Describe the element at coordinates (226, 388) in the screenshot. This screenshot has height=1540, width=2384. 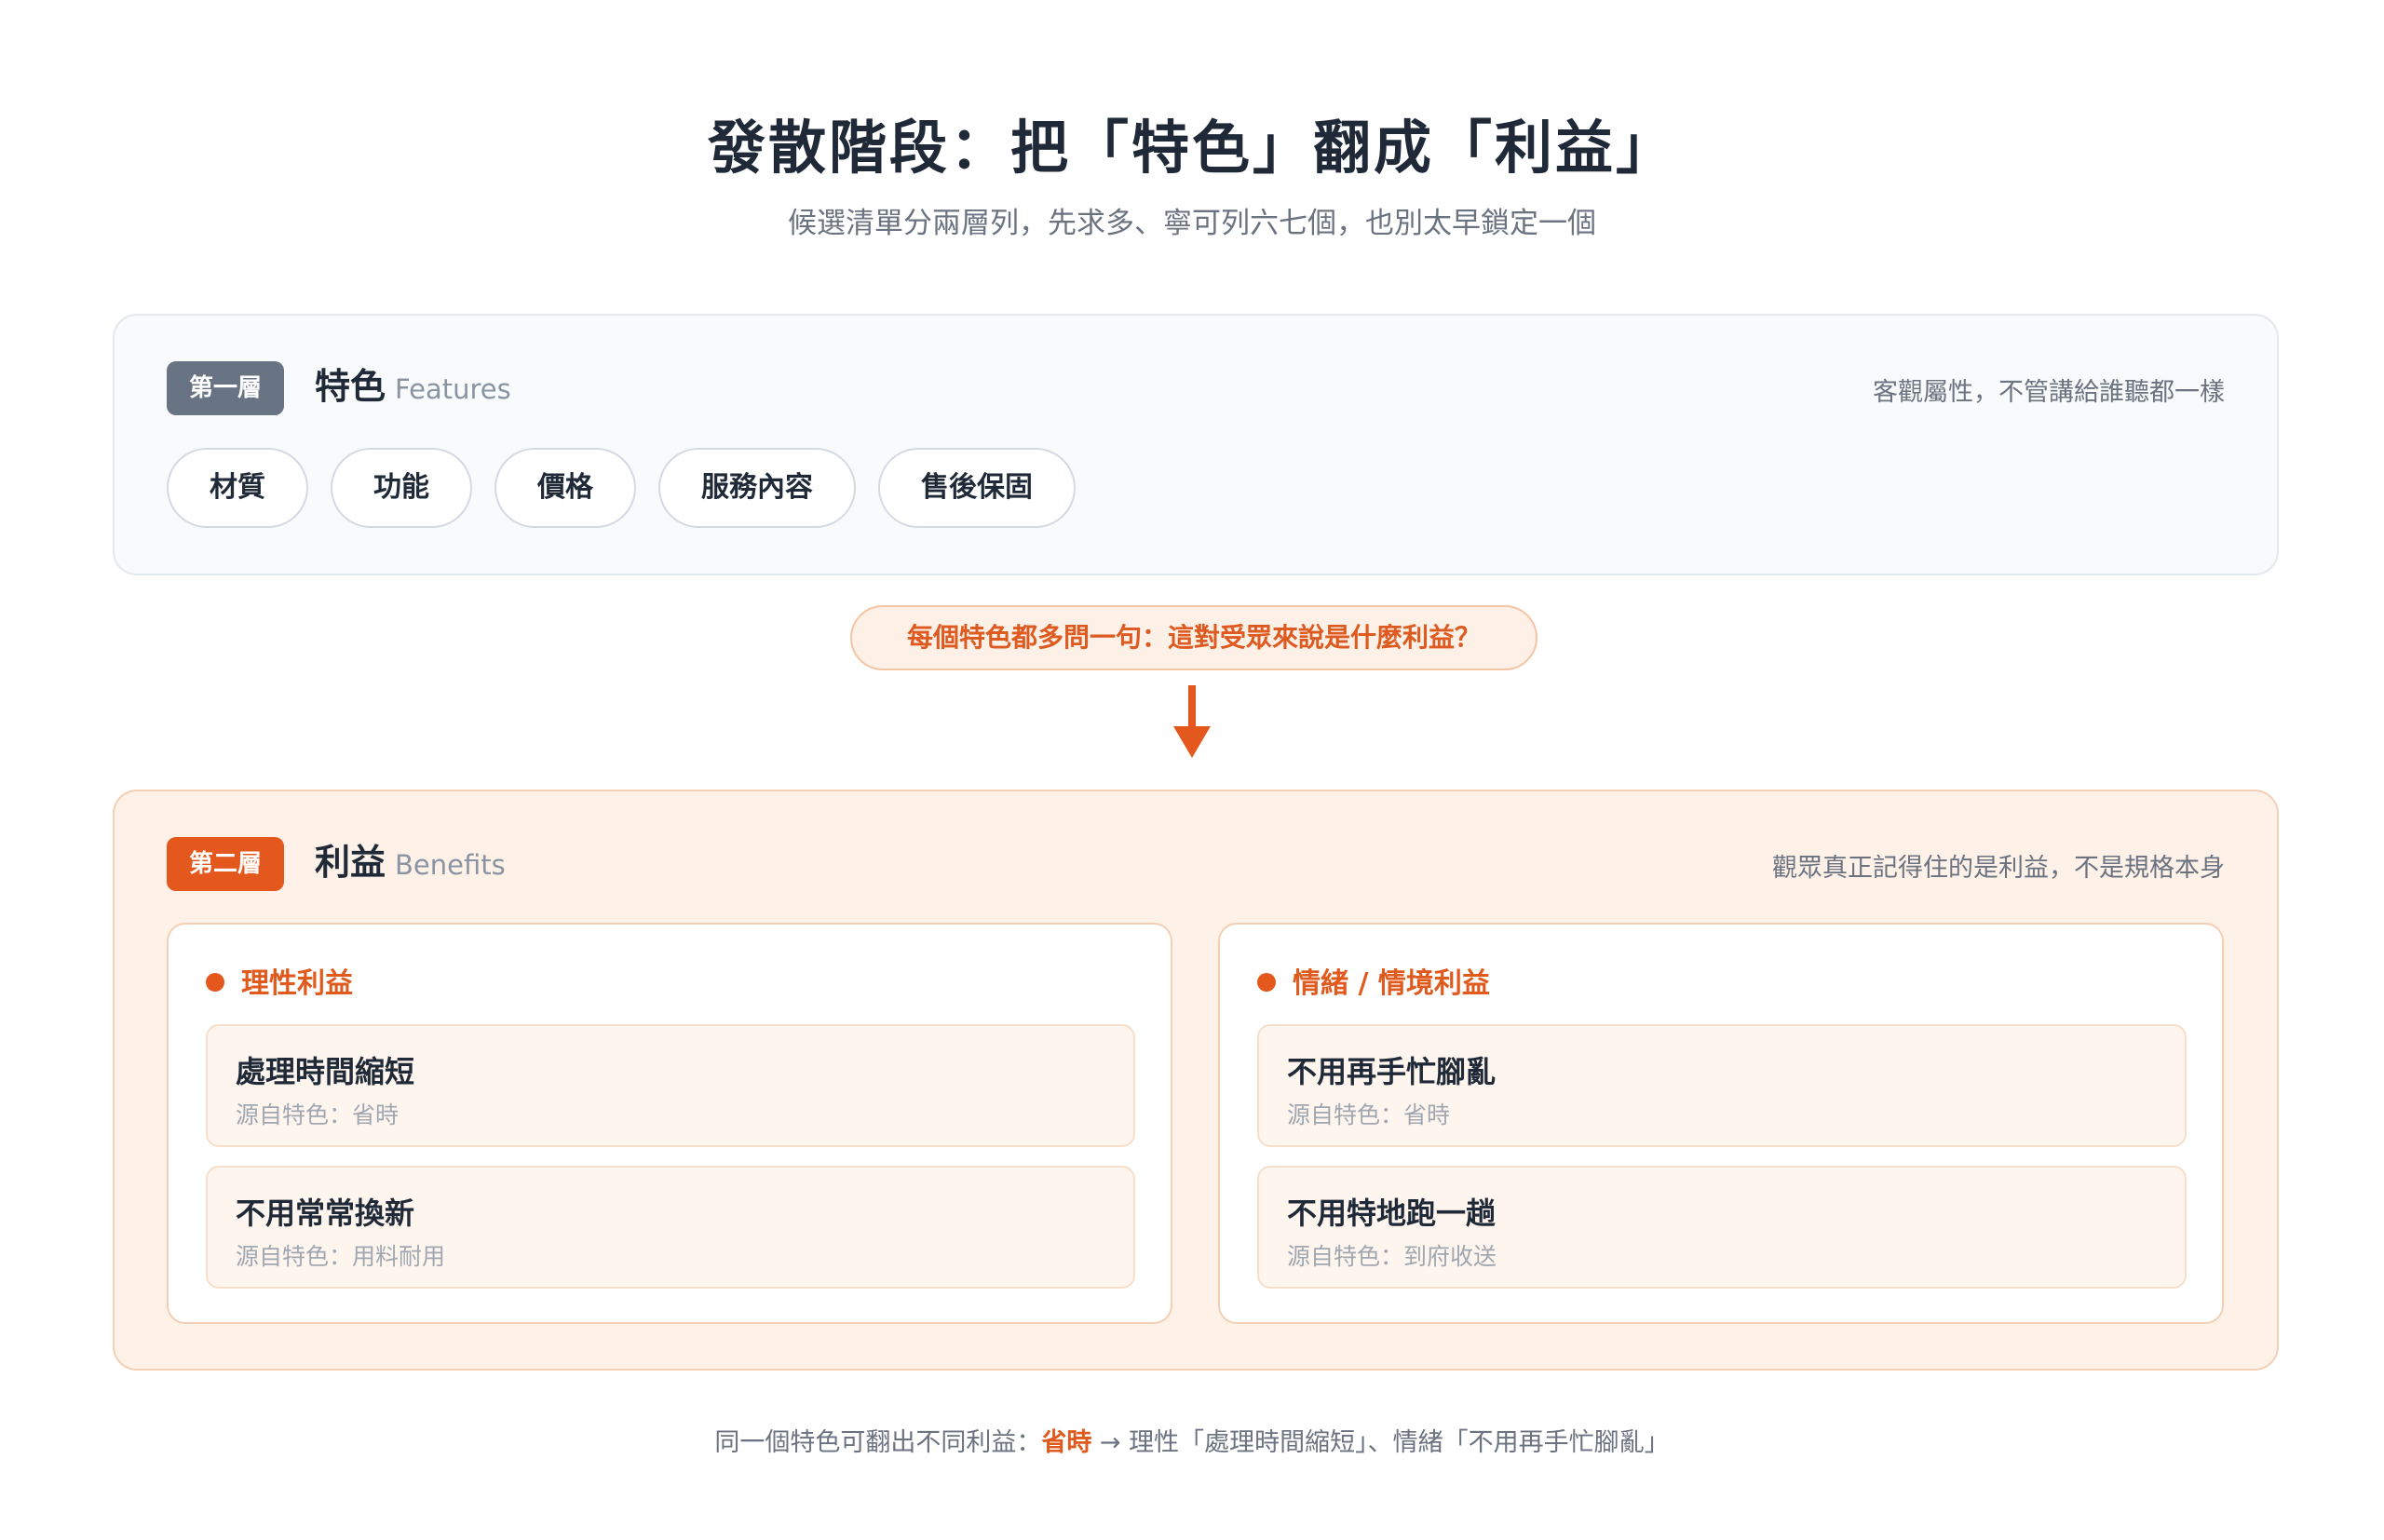
I see `features-layer-badge: 第一層` at that location.